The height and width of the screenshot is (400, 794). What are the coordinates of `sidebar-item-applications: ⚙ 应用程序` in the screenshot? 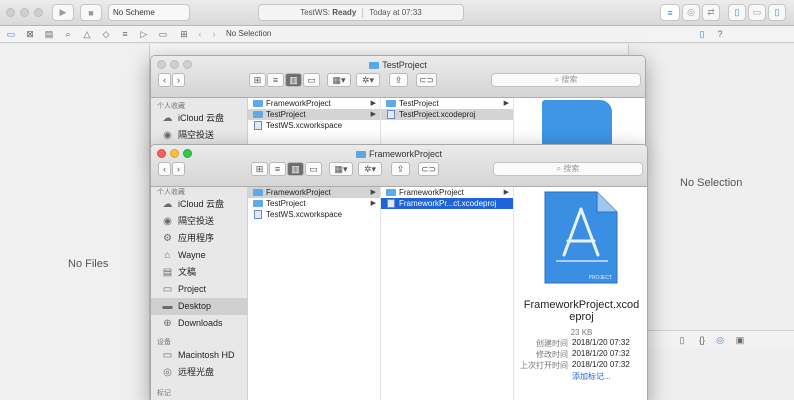 It's located at (199, 238).